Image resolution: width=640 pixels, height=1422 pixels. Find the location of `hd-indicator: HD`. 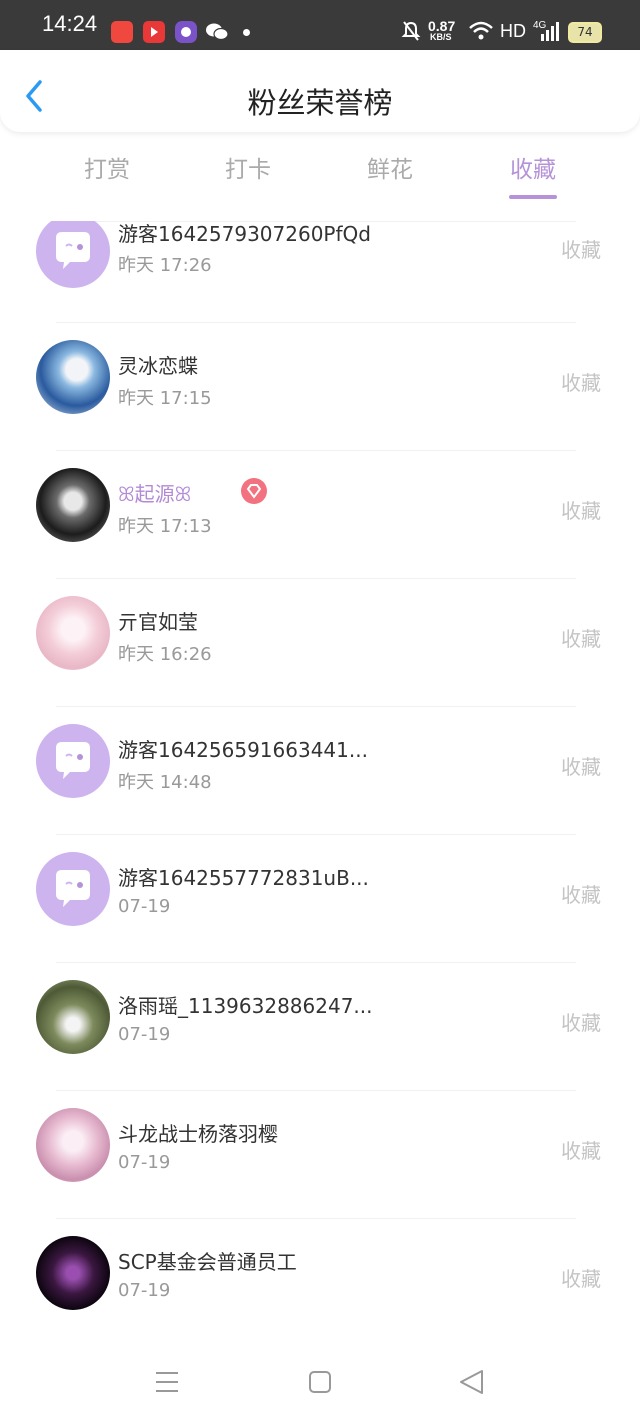

hd-indicator: HD is located at coordinates (513, 31).